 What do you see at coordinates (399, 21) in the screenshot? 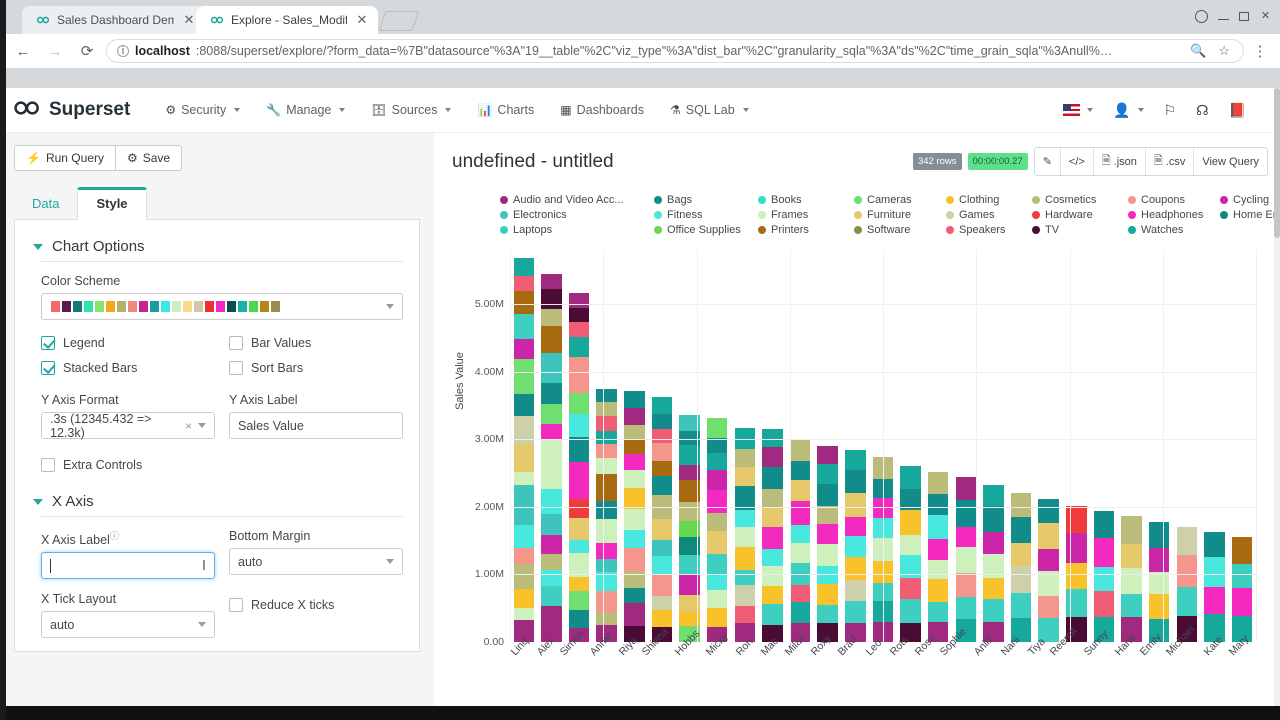
I see `new-tab-button` at bounding box center [399, 21].